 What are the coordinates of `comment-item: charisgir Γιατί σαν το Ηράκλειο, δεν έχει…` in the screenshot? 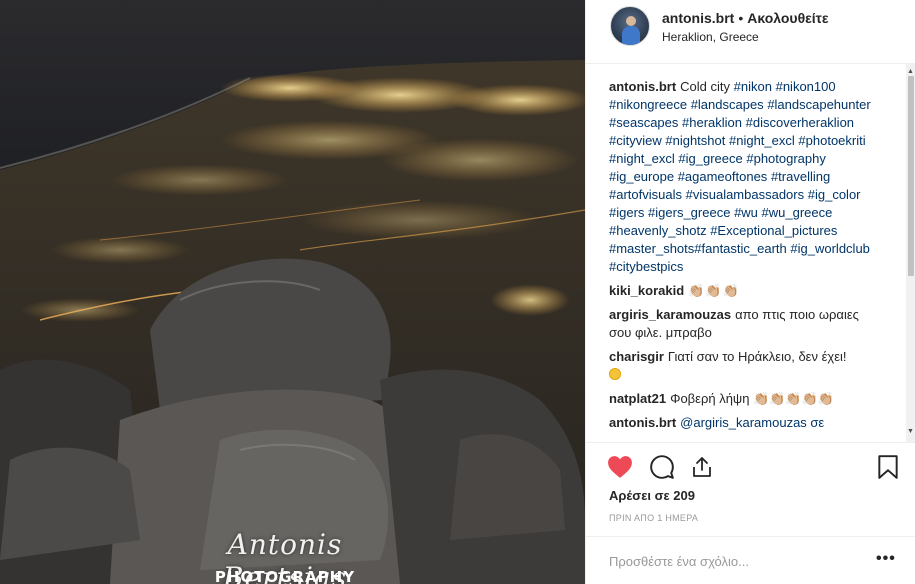 It's located at (745, 366).